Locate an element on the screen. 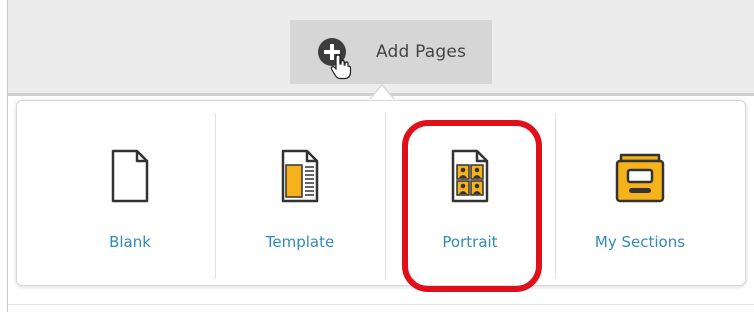 This screenshot has width=754, height=316. add-pages-label: Add Pages is located at coordinates (421, 52).